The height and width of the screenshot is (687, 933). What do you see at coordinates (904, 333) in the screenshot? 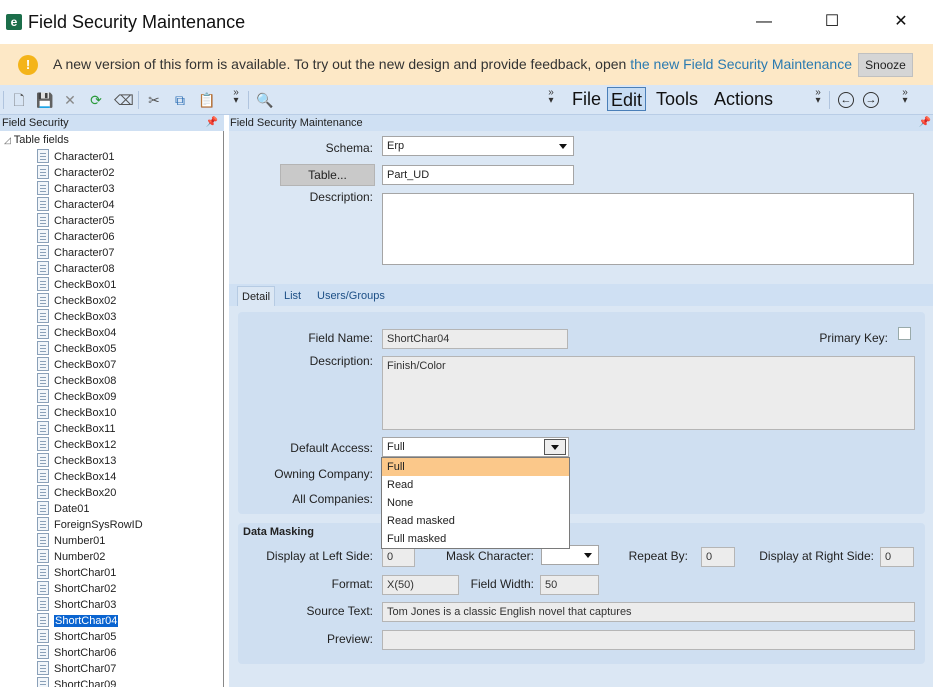
I see `primary-key-checkbox` at bounding box center [904, 333].